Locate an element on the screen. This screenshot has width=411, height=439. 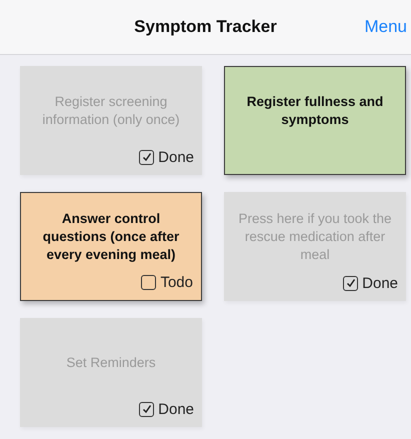
task-tile: Set Reminders Done is located at coordinates (111, 372).